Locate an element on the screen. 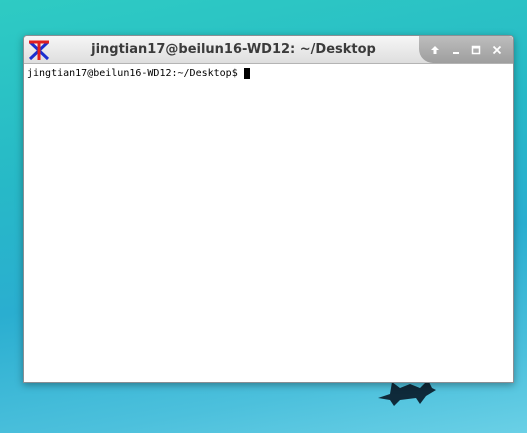 The image size is (527, 433). xterm-icon is located at coordinates (39, 50).